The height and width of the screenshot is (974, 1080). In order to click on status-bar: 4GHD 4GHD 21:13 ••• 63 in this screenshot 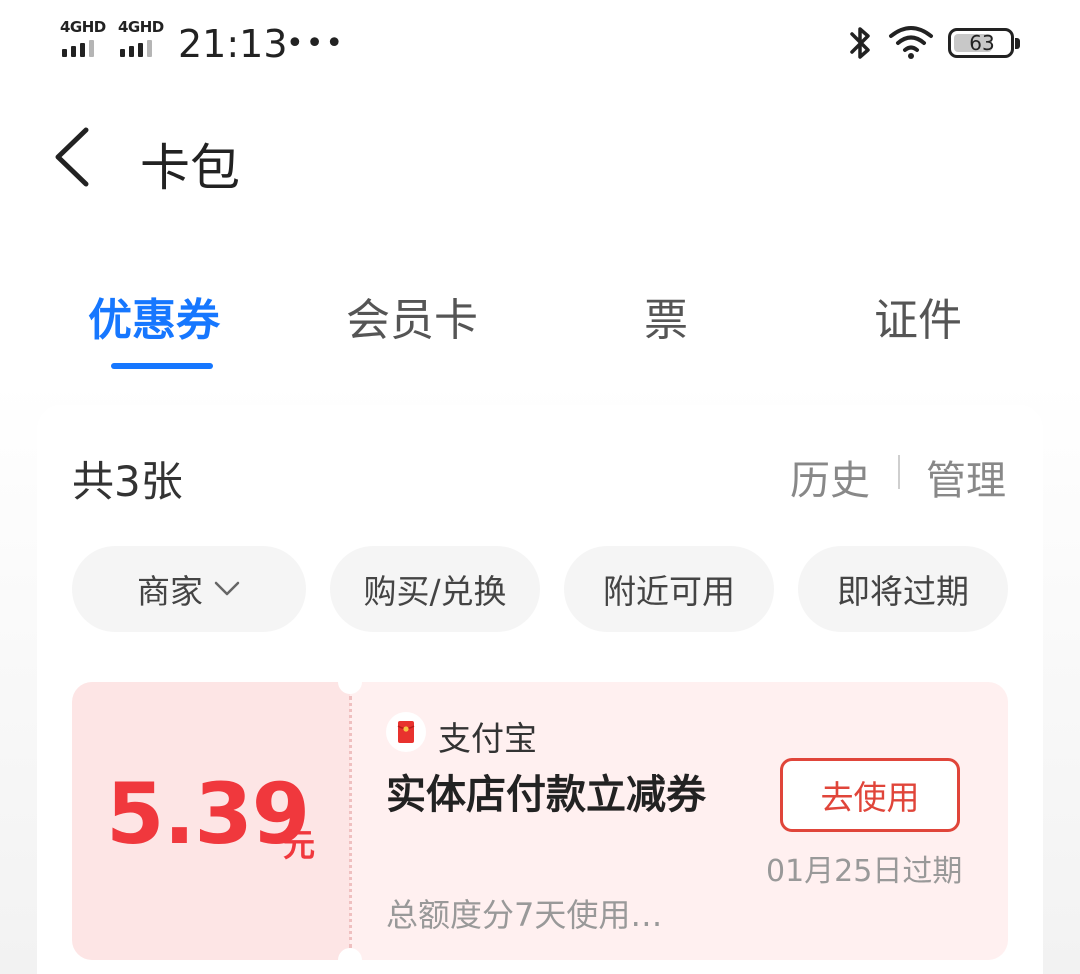, I will do `click(540, 43)`.